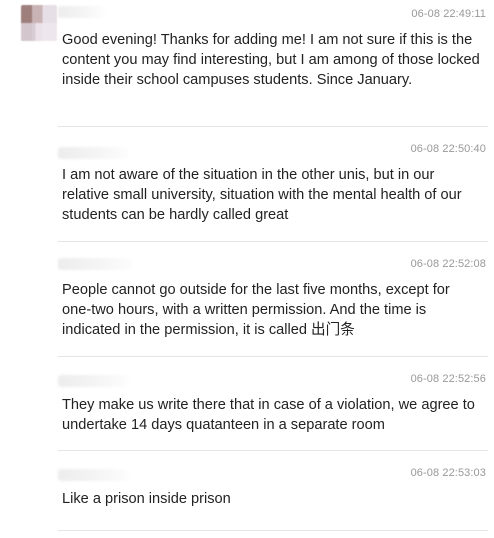  Describe the element at coordinates (448, 379) in the screenshot. I see `message-timestamp: 06-08 22:52:56` at that location.